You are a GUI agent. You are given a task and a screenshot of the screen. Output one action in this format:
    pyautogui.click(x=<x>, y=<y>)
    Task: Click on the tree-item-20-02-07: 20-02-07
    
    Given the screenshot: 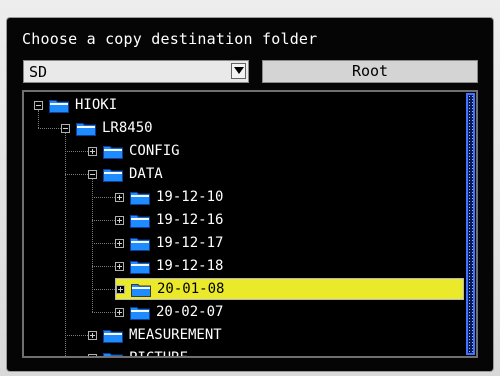 What is the action you would take?
    pyautogui.click(x=169, y=312)
    